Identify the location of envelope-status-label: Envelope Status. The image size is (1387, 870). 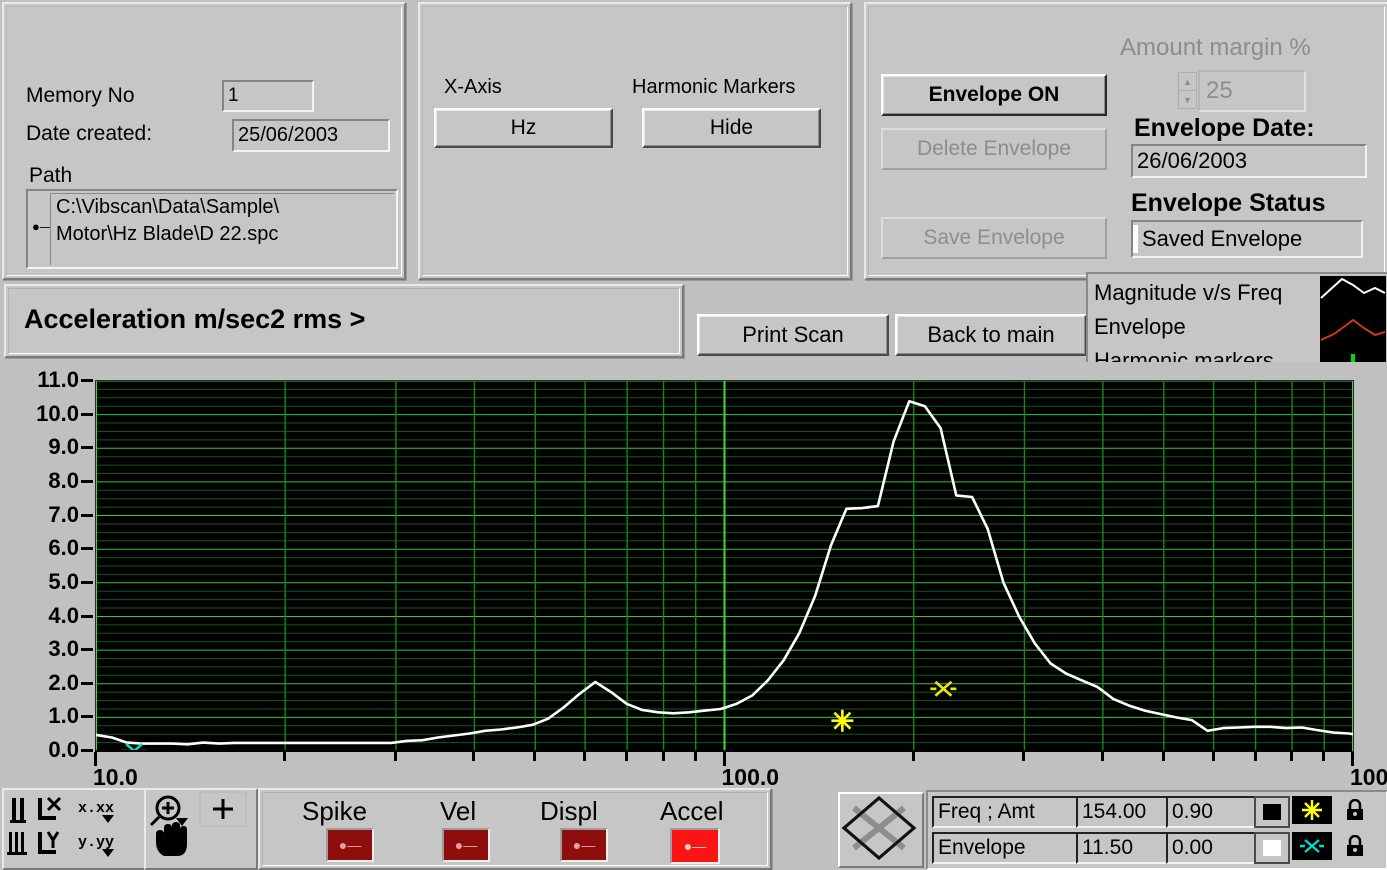
(1228, 203).